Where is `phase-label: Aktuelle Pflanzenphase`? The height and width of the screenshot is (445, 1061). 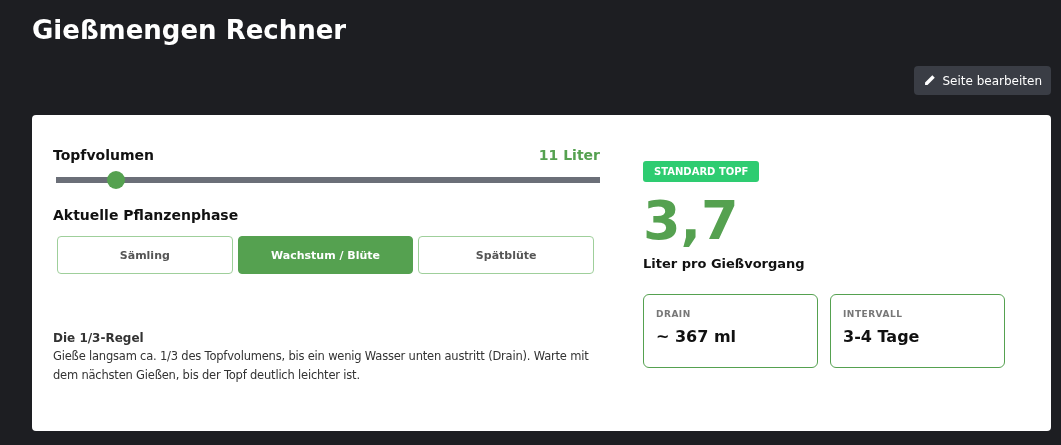 phase-label: Aktuelle Pflanzenphase is located at coordinates (146, 215).